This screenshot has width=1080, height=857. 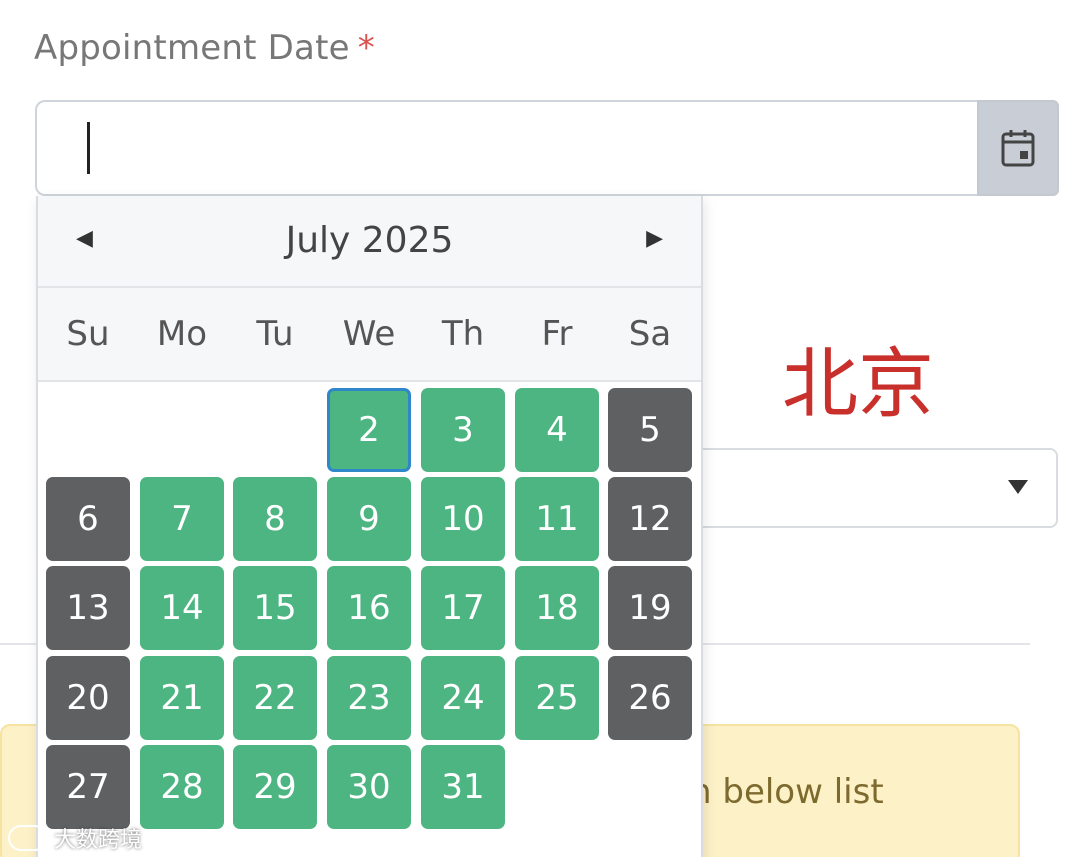 I want to click on day-cell: 19, so click(x=650, y=608).